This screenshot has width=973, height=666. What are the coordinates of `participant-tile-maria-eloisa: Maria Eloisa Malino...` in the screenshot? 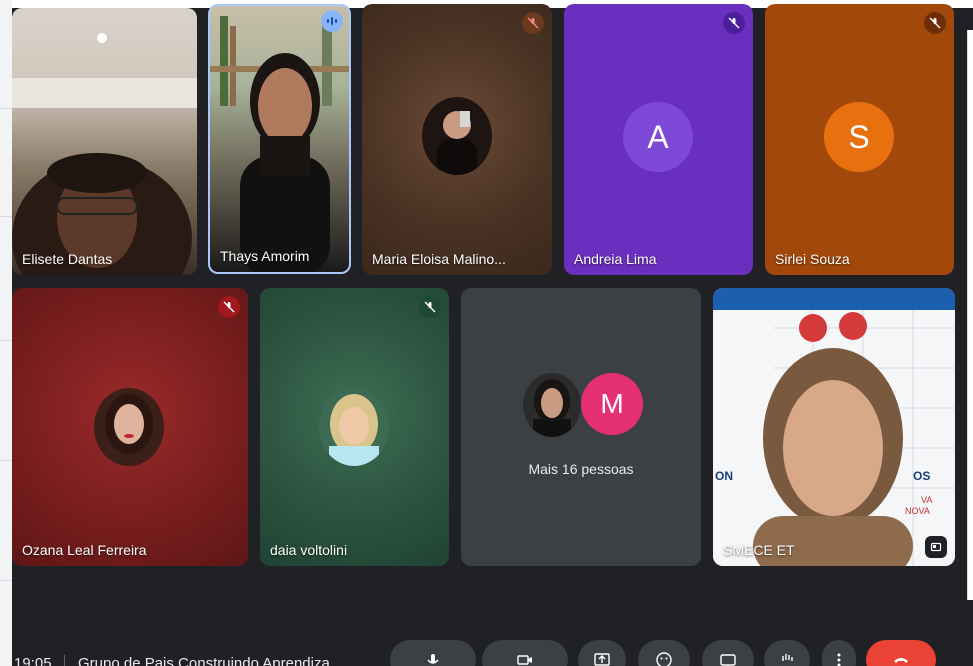 It's located at (457, 139).